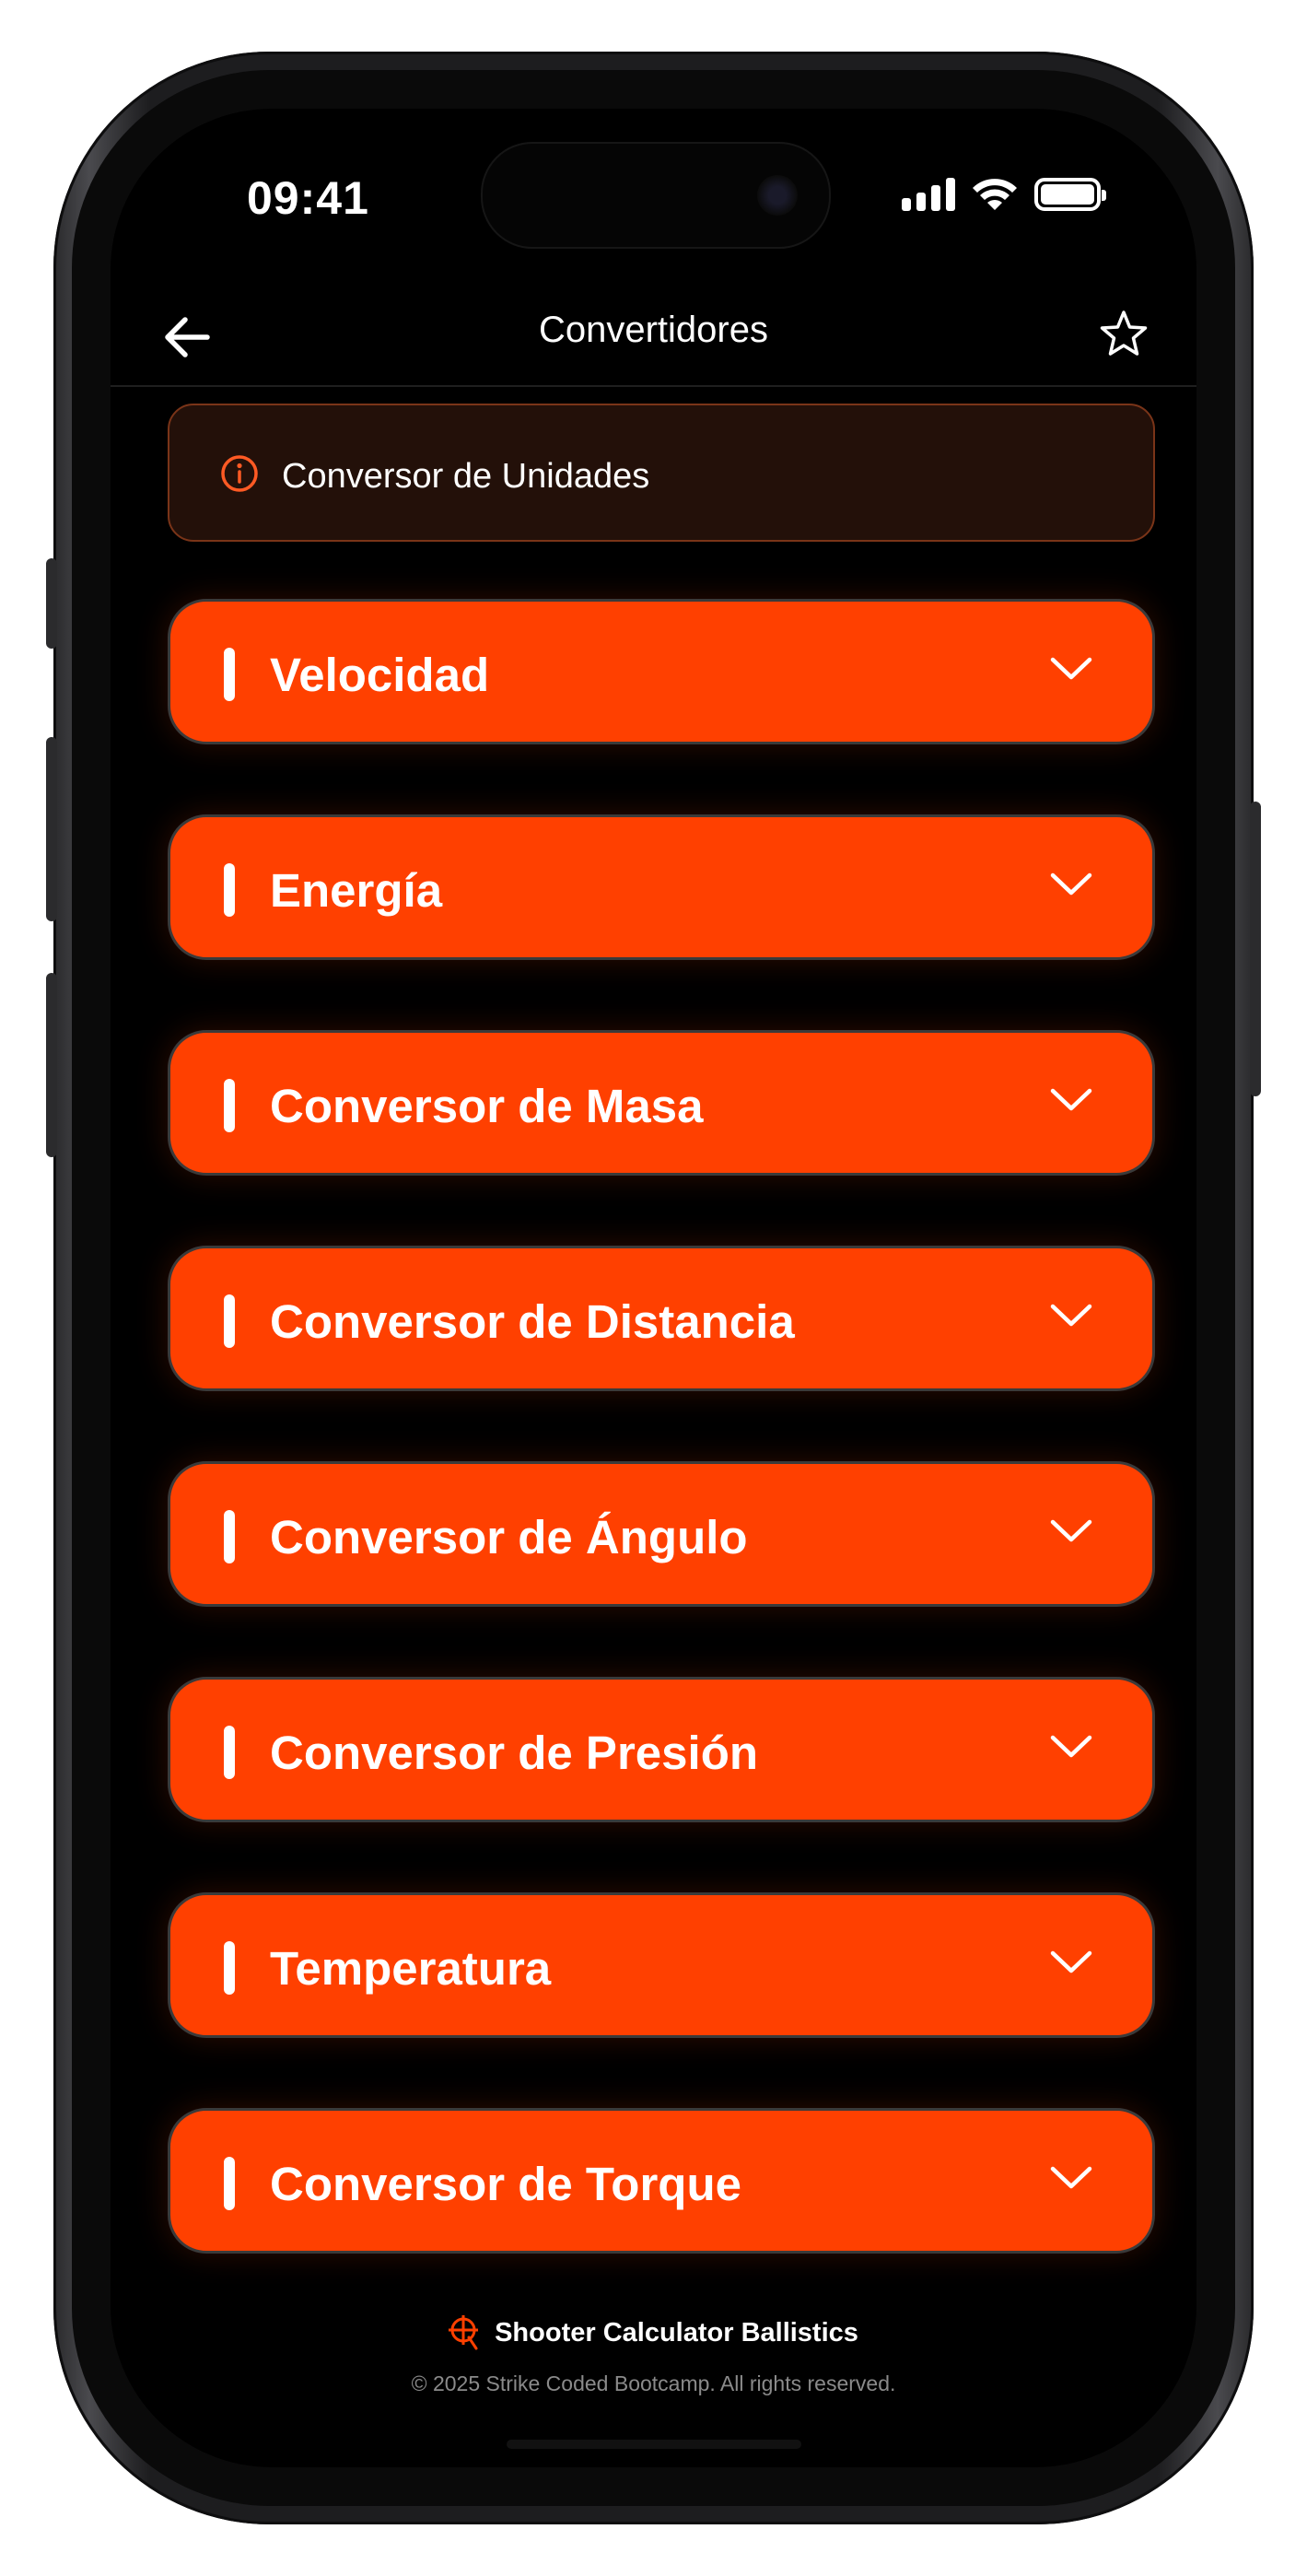  Describe the element at coordinates (929, 195) in the screenshot. I see `cellular-signal-icon` at that location.